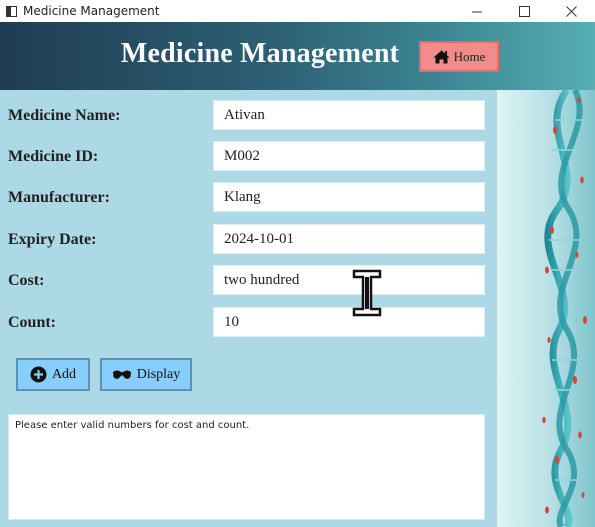 The width and height of the screenshot is (595, 527). I want to click on medicine-id-input, so click(349, 156).